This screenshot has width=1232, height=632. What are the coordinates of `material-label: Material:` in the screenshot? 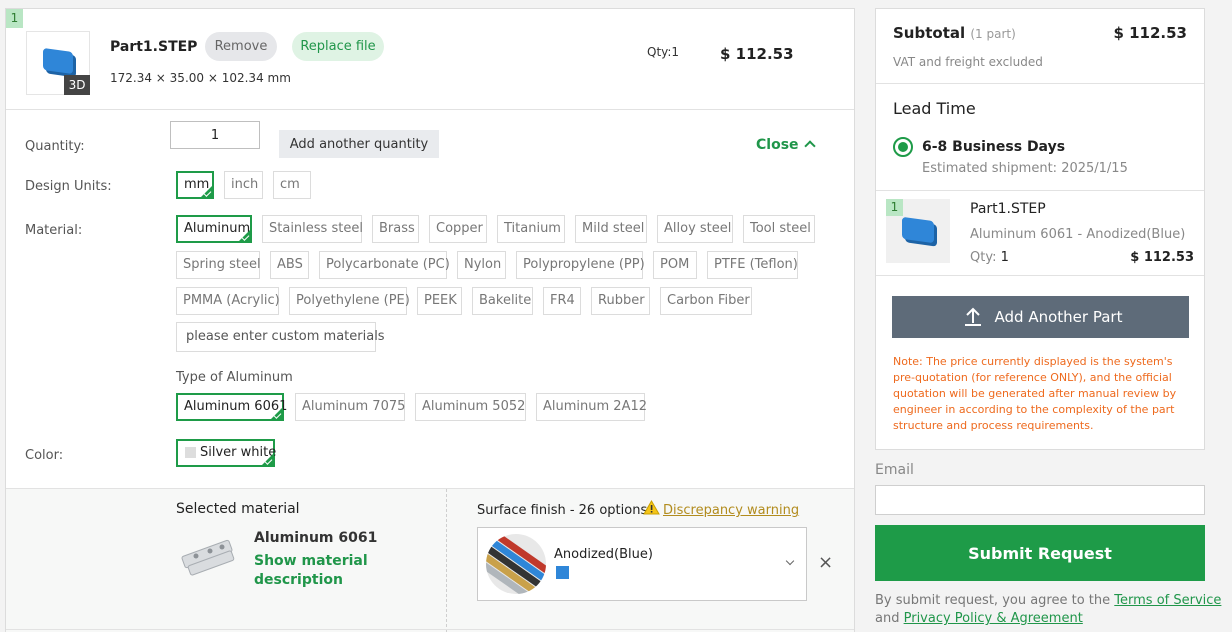 It's located at (54, 230).